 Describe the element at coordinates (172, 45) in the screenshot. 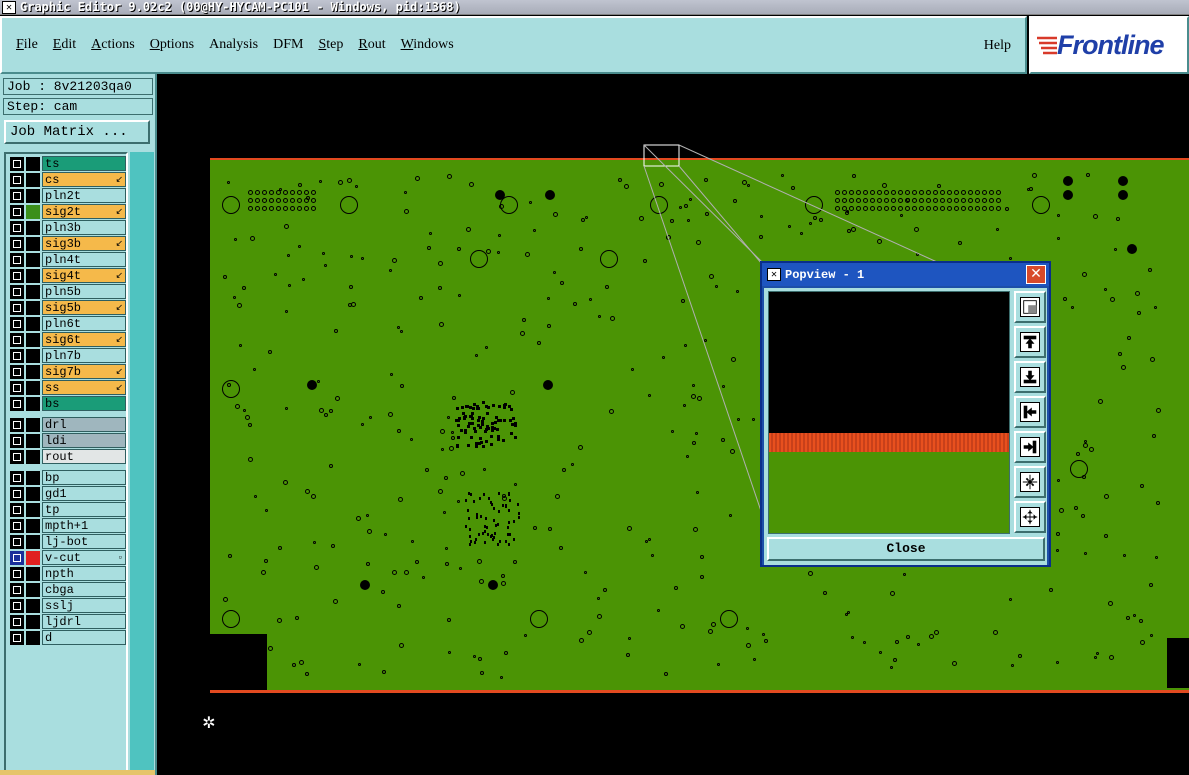

I see `menu-options: Options` at that location.